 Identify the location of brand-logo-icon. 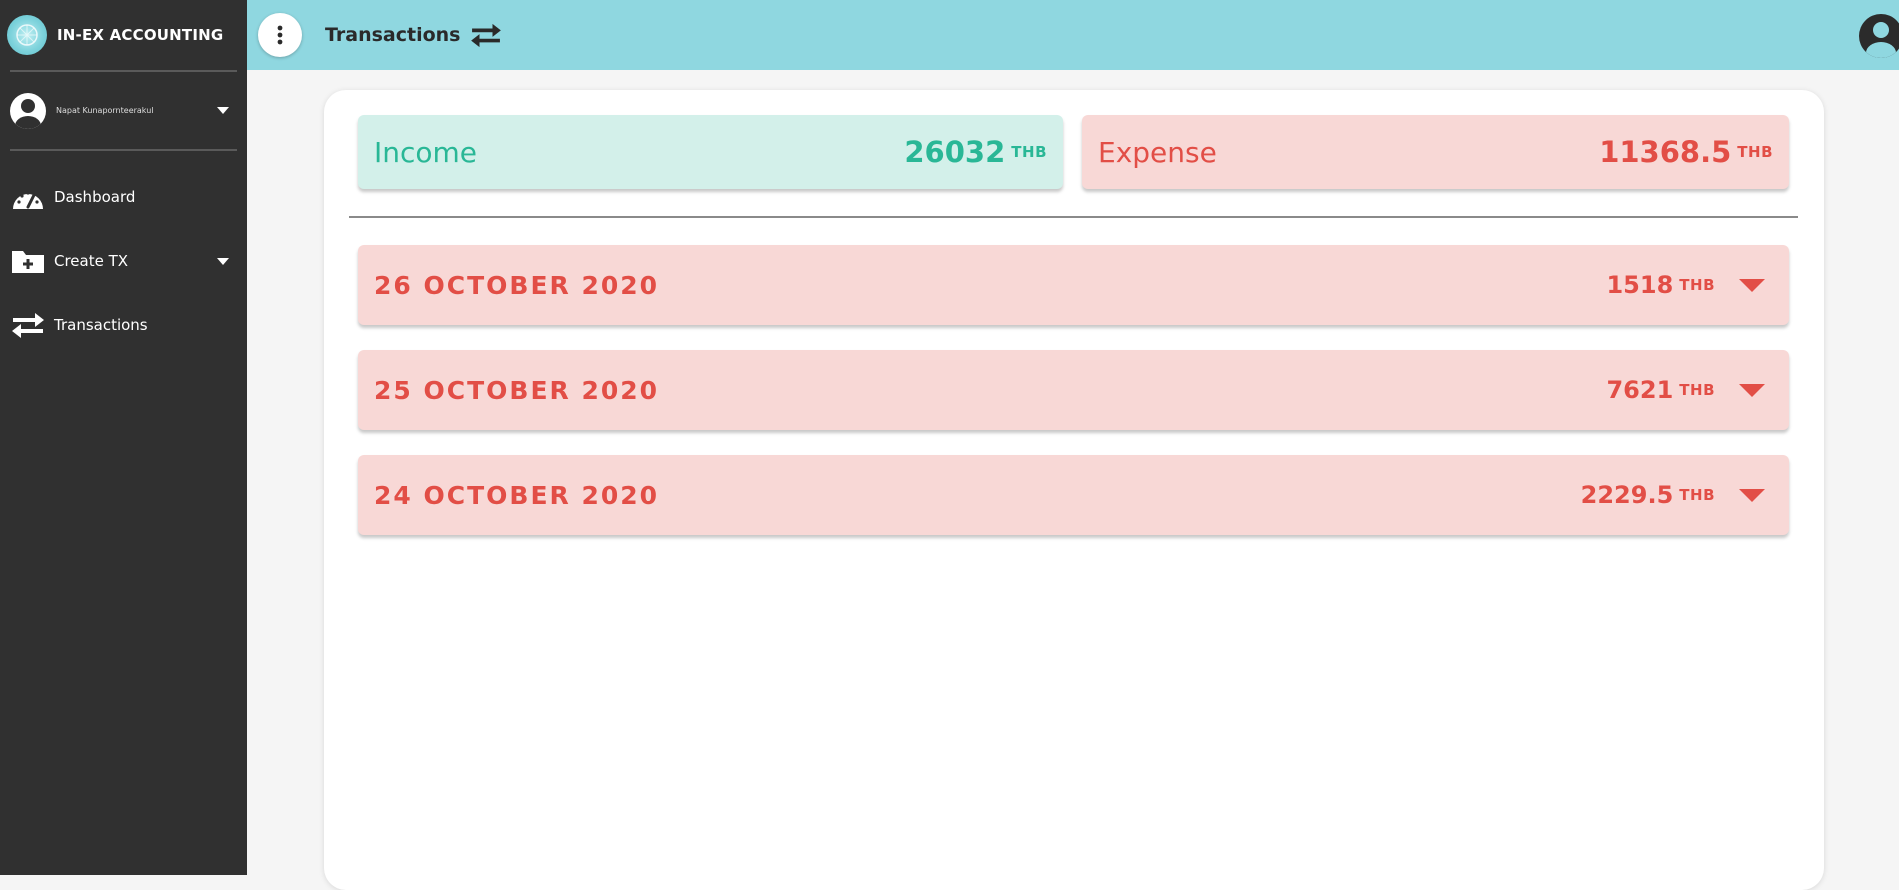
(27, 35).